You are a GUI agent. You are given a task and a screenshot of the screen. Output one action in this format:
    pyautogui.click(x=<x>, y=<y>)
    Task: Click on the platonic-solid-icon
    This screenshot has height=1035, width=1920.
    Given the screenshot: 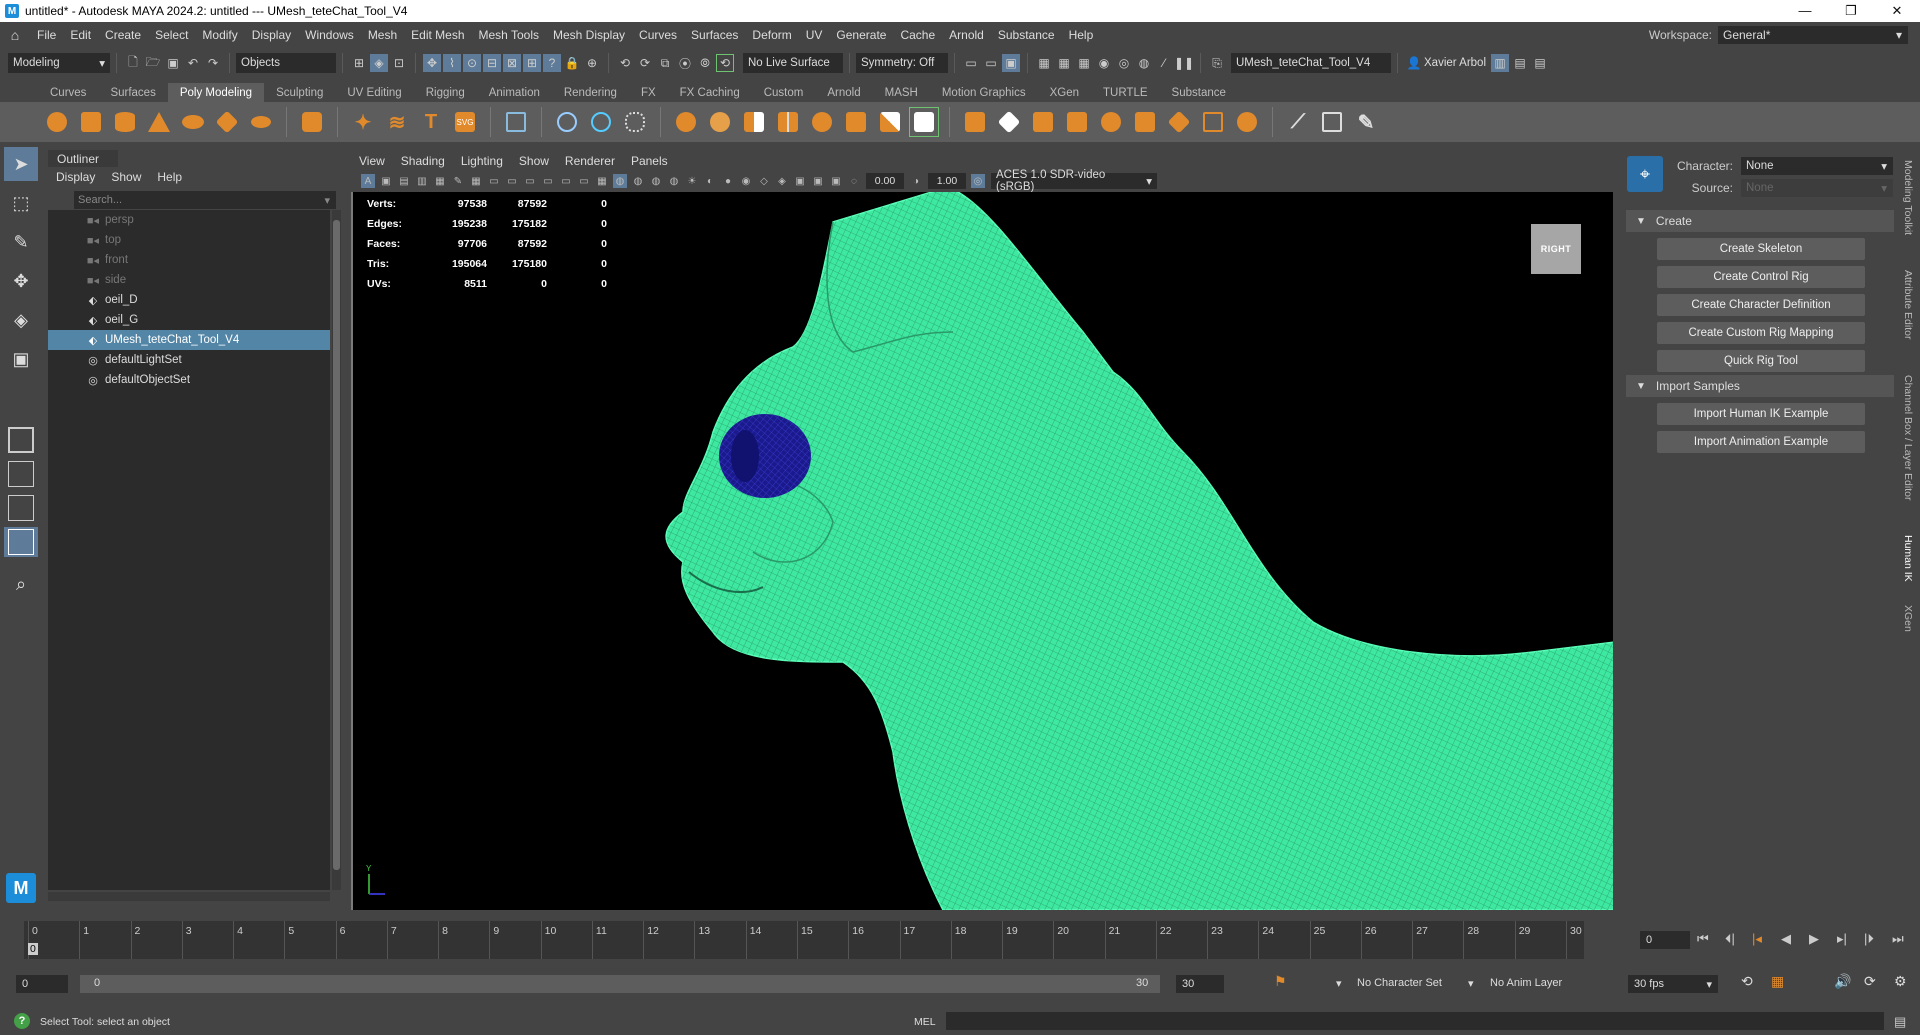 What is the action you would take?
    pyautogui.click(x=312, y=122)
    